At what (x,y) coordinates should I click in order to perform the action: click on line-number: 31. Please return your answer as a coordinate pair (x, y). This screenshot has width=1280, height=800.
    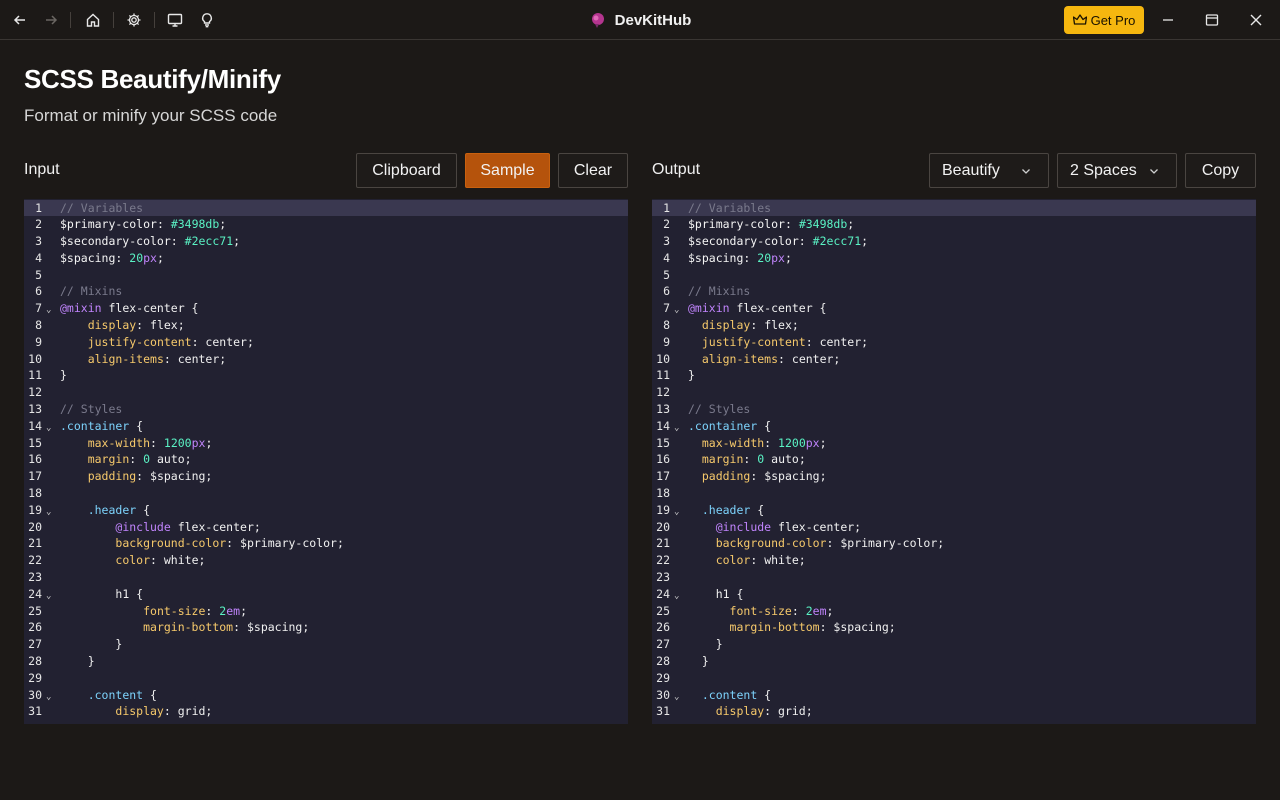
    Looking at the image, I should click on (35, 711).